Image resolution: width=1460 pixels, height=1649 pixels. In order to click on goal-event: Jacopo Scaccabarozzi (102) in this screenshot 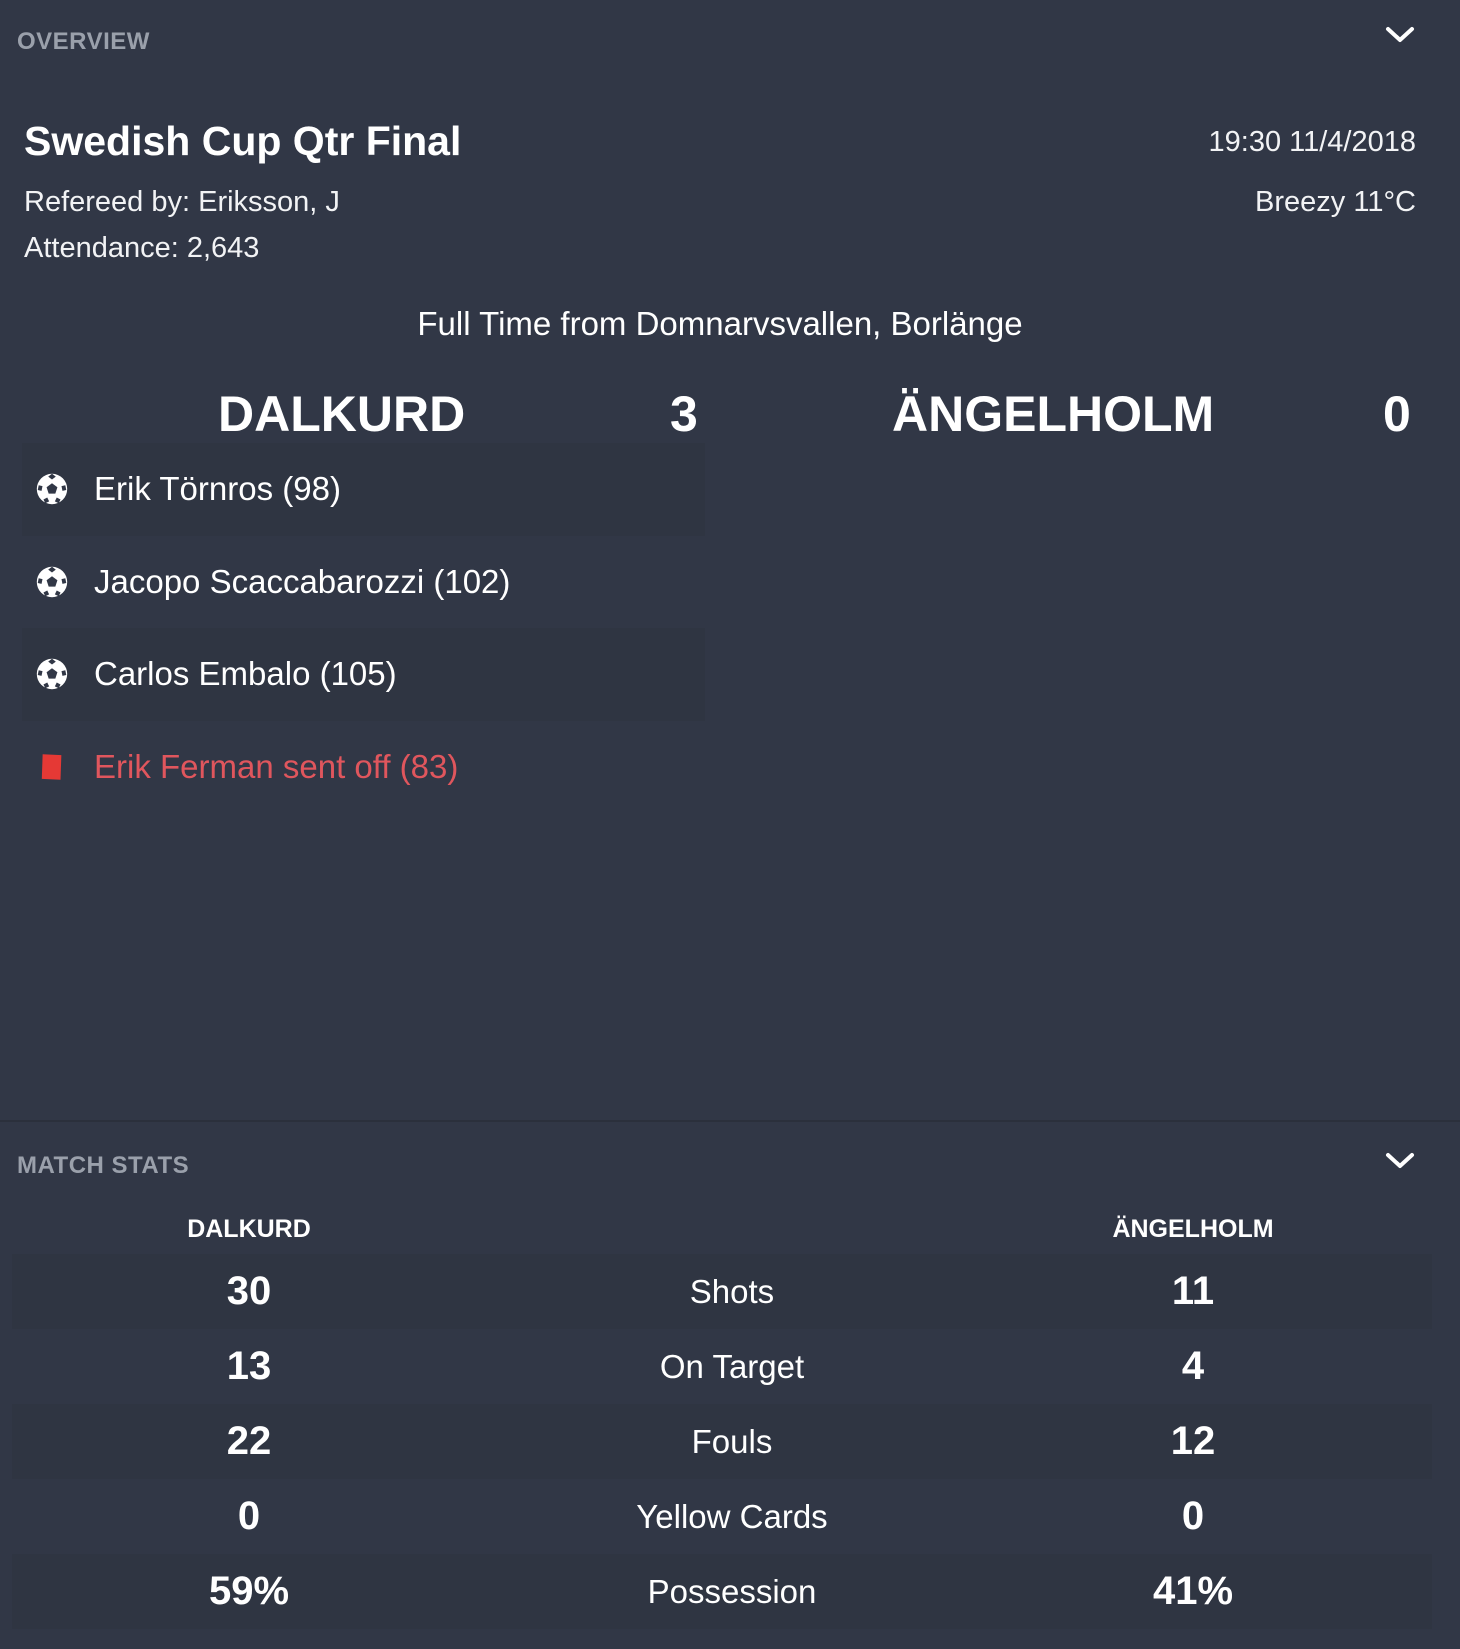, I will do `click(363, 582)`.